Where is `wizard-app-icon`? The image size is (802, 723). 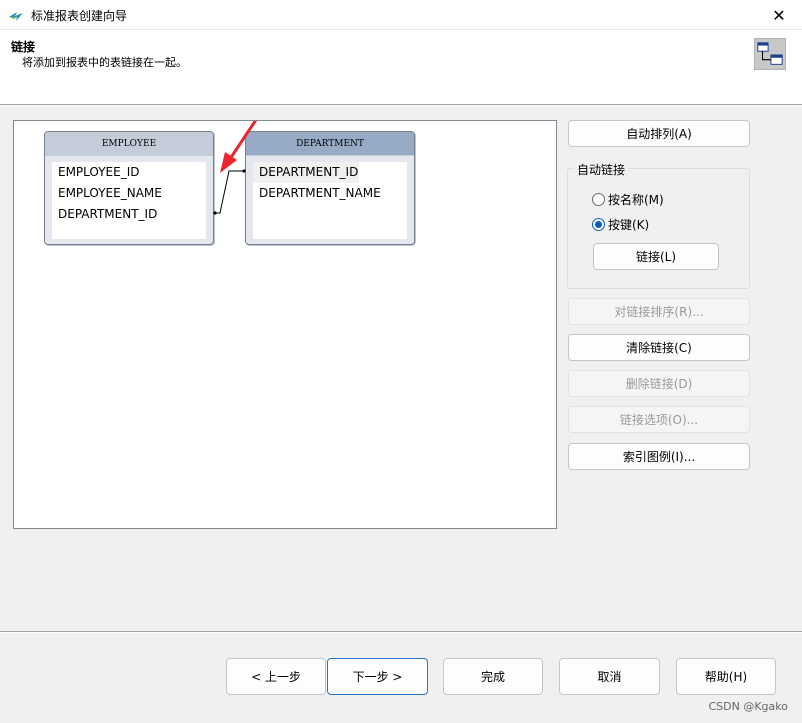 wizard-app-icon is located at coordinates (16, 16).